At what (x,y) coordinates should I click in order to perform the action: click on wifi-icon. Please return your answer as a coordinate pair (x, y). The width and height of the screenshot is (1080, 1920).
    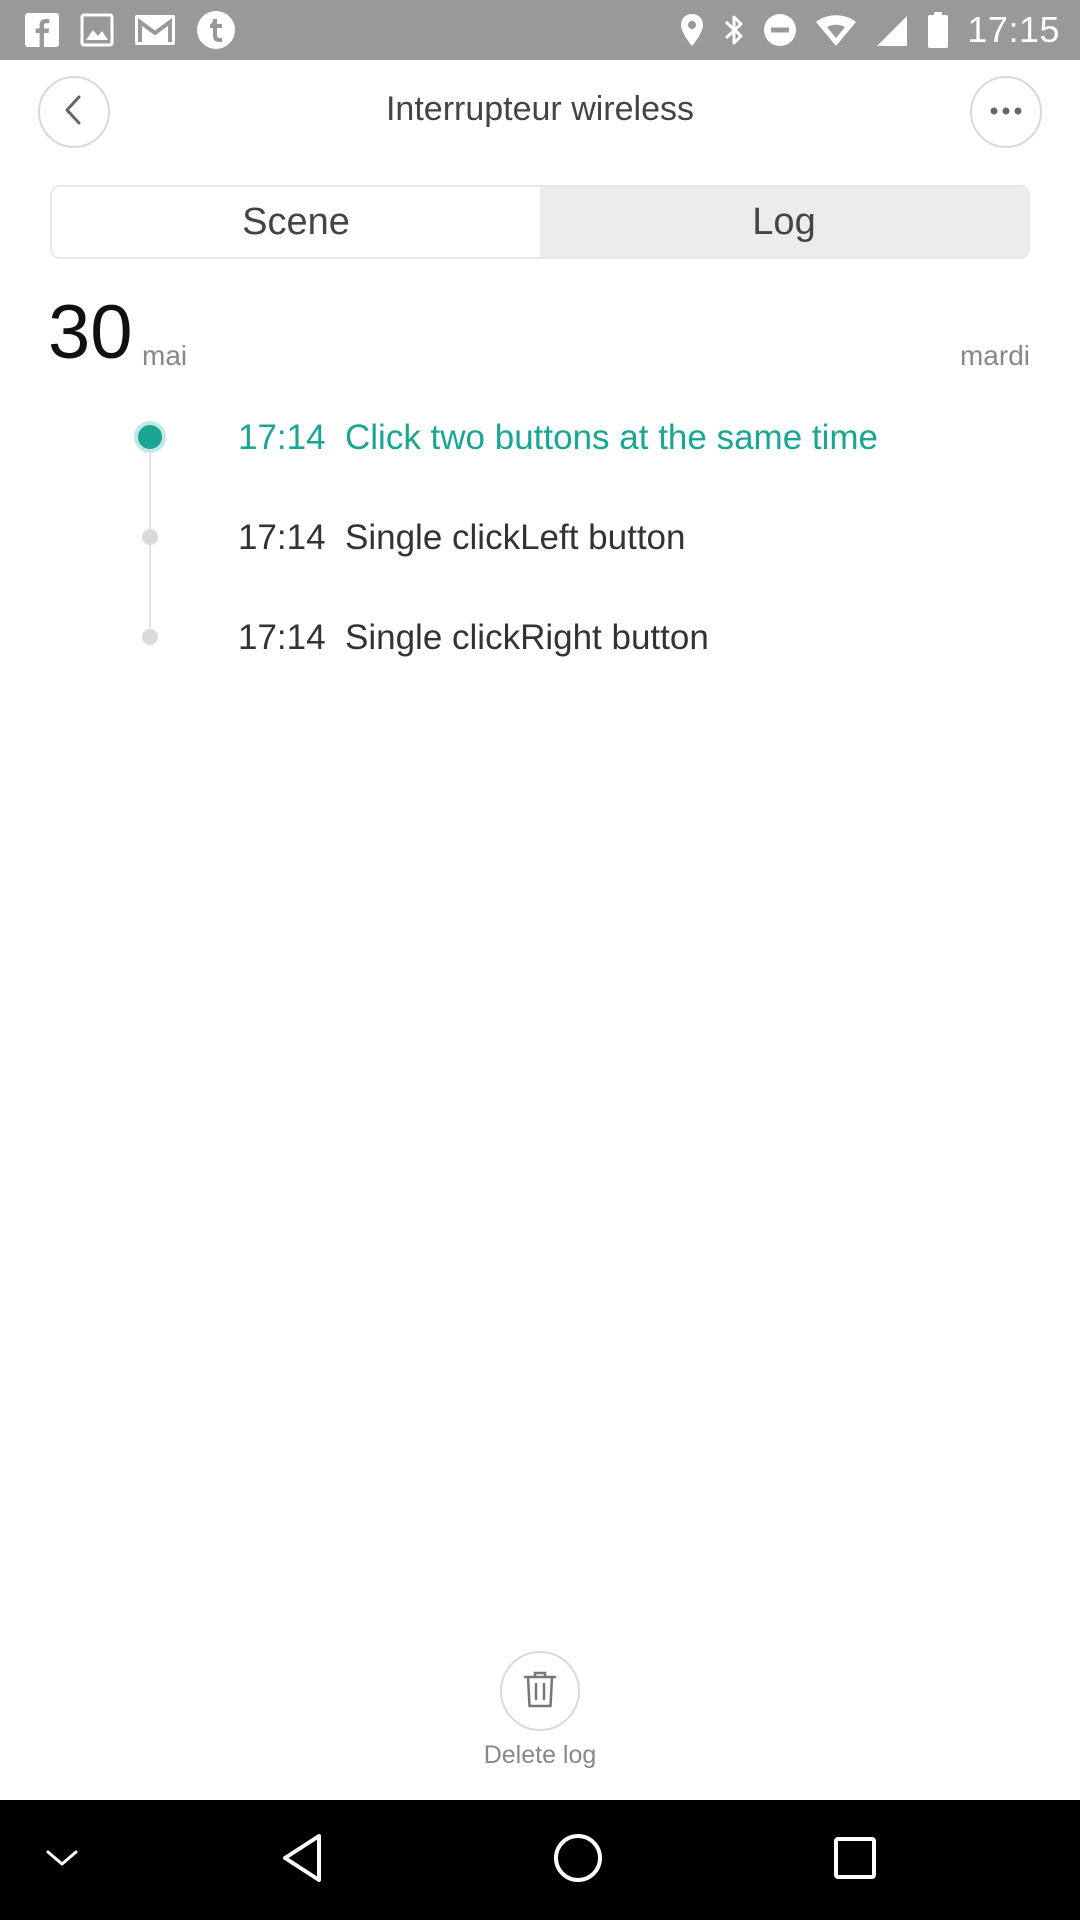
    Looking at the image, I should click on (836, 30).